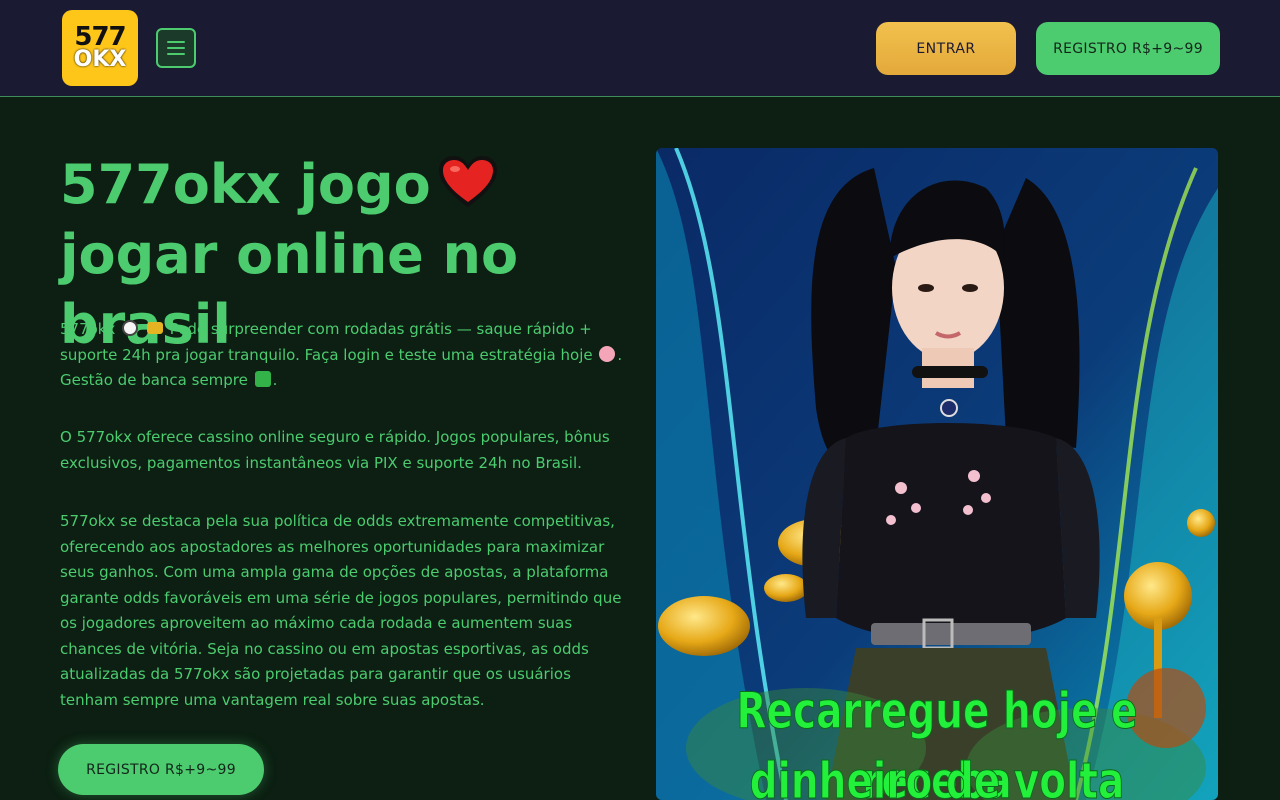 Image resolution: width=1280 pixels, height=800 pixels. Describe the element at coordinates (1128, 48) in the screenshot. I see `register-button-header: REGISTRO R$+9~99` at that location.